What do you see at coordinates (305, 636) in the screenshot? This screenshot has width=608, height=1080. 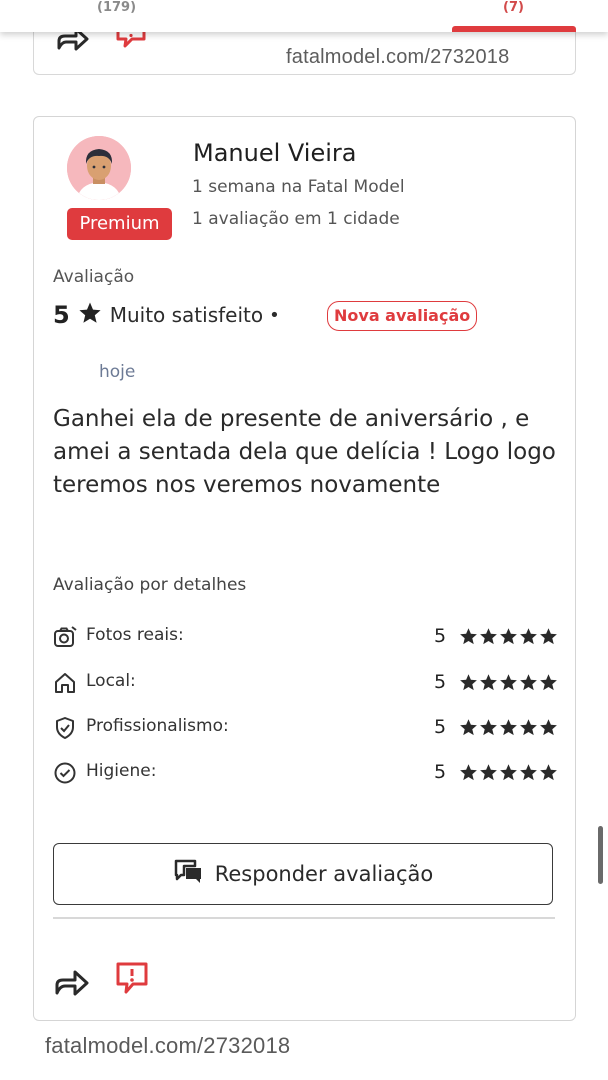 I see `detail-row-fotos-reais: Fotos reais: 5` at bounding box center [305, 636].